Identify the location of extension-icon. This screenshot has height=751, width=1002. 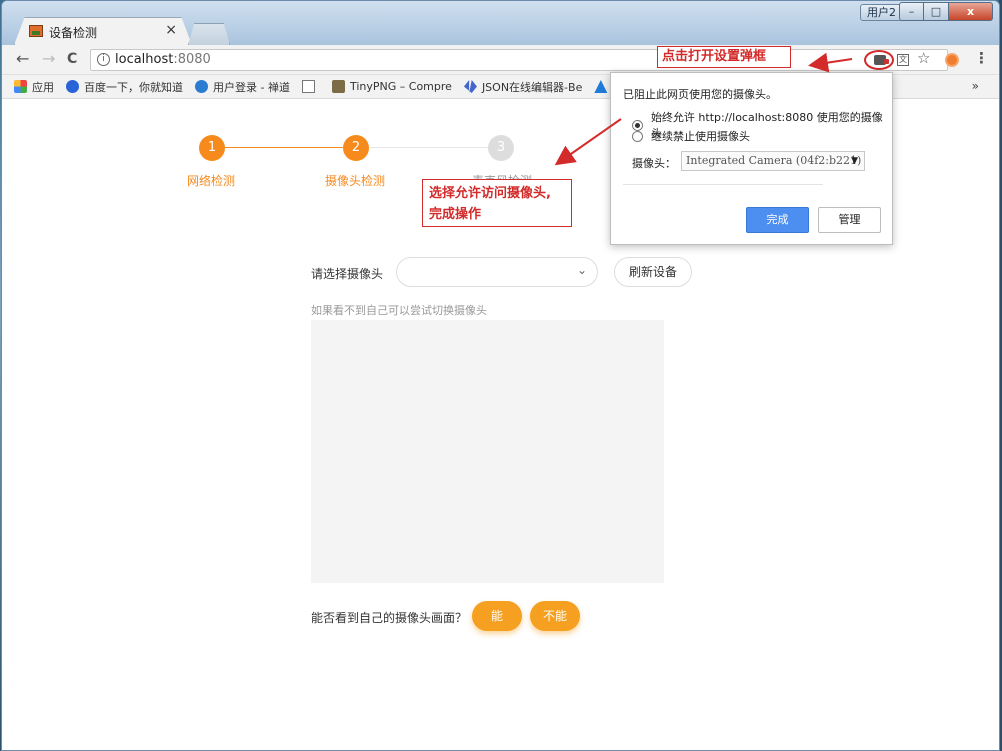
(952, 60).